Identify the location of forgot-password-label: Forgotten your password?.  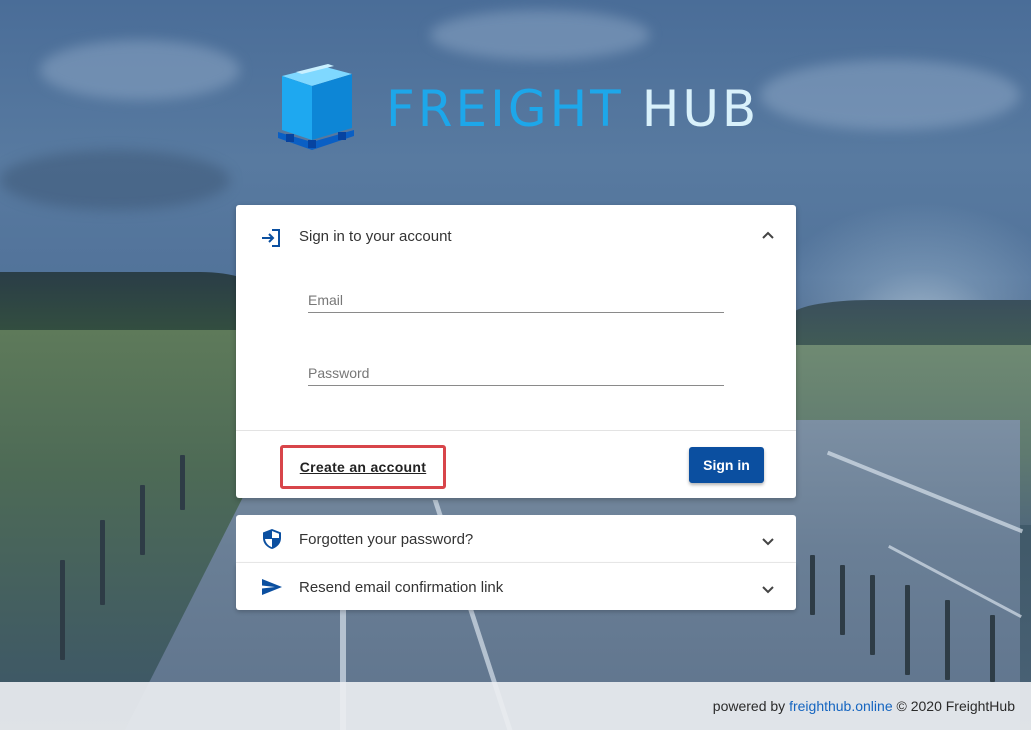
(386, 539).